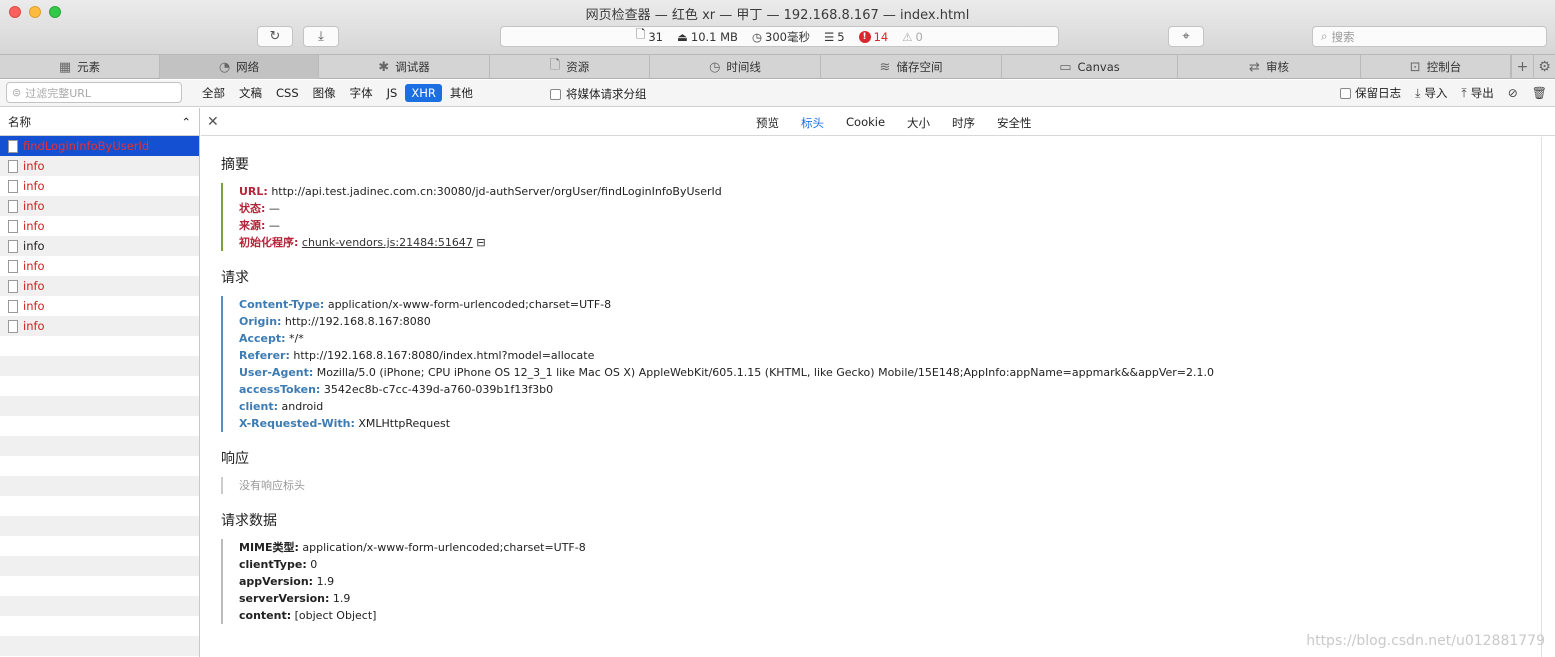  What do you see at coordinates (1186, 36) in the screenshot?
I see `element-picker-button: ⌖` at bounding box center [1186, 36].